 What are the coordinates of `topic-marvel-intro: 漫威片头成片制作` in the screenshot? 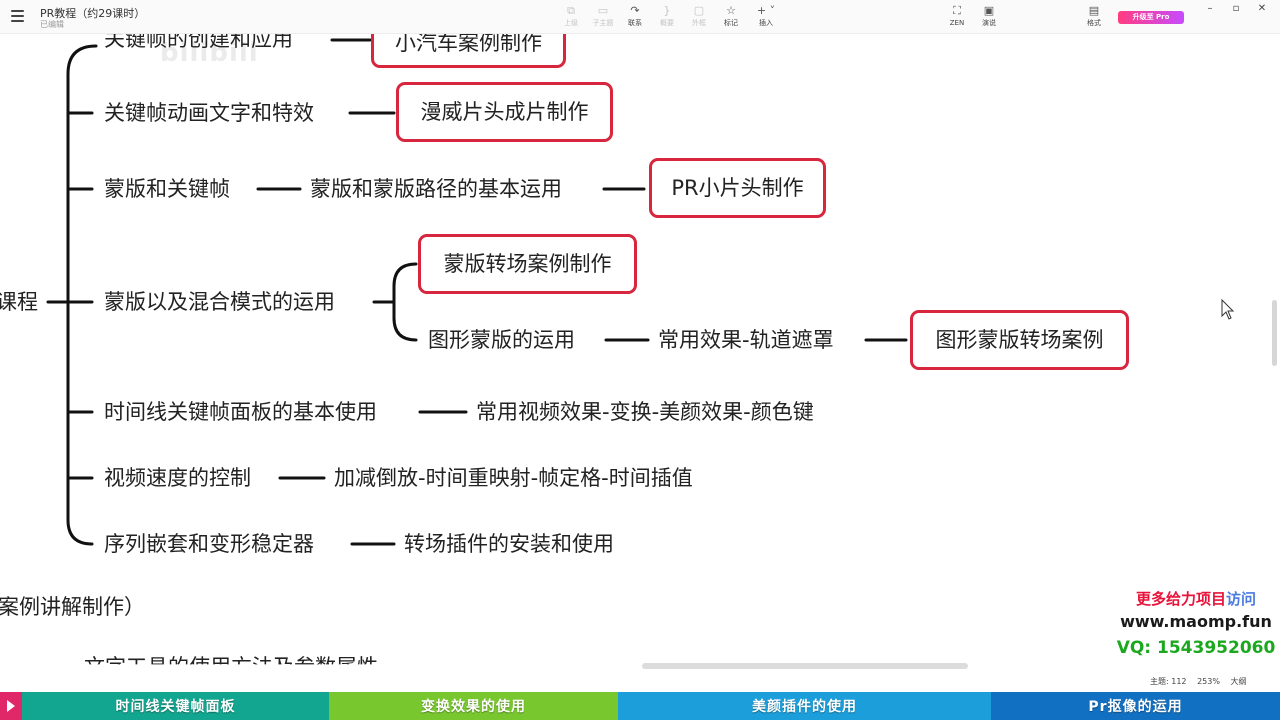 It's located at (504, 112).